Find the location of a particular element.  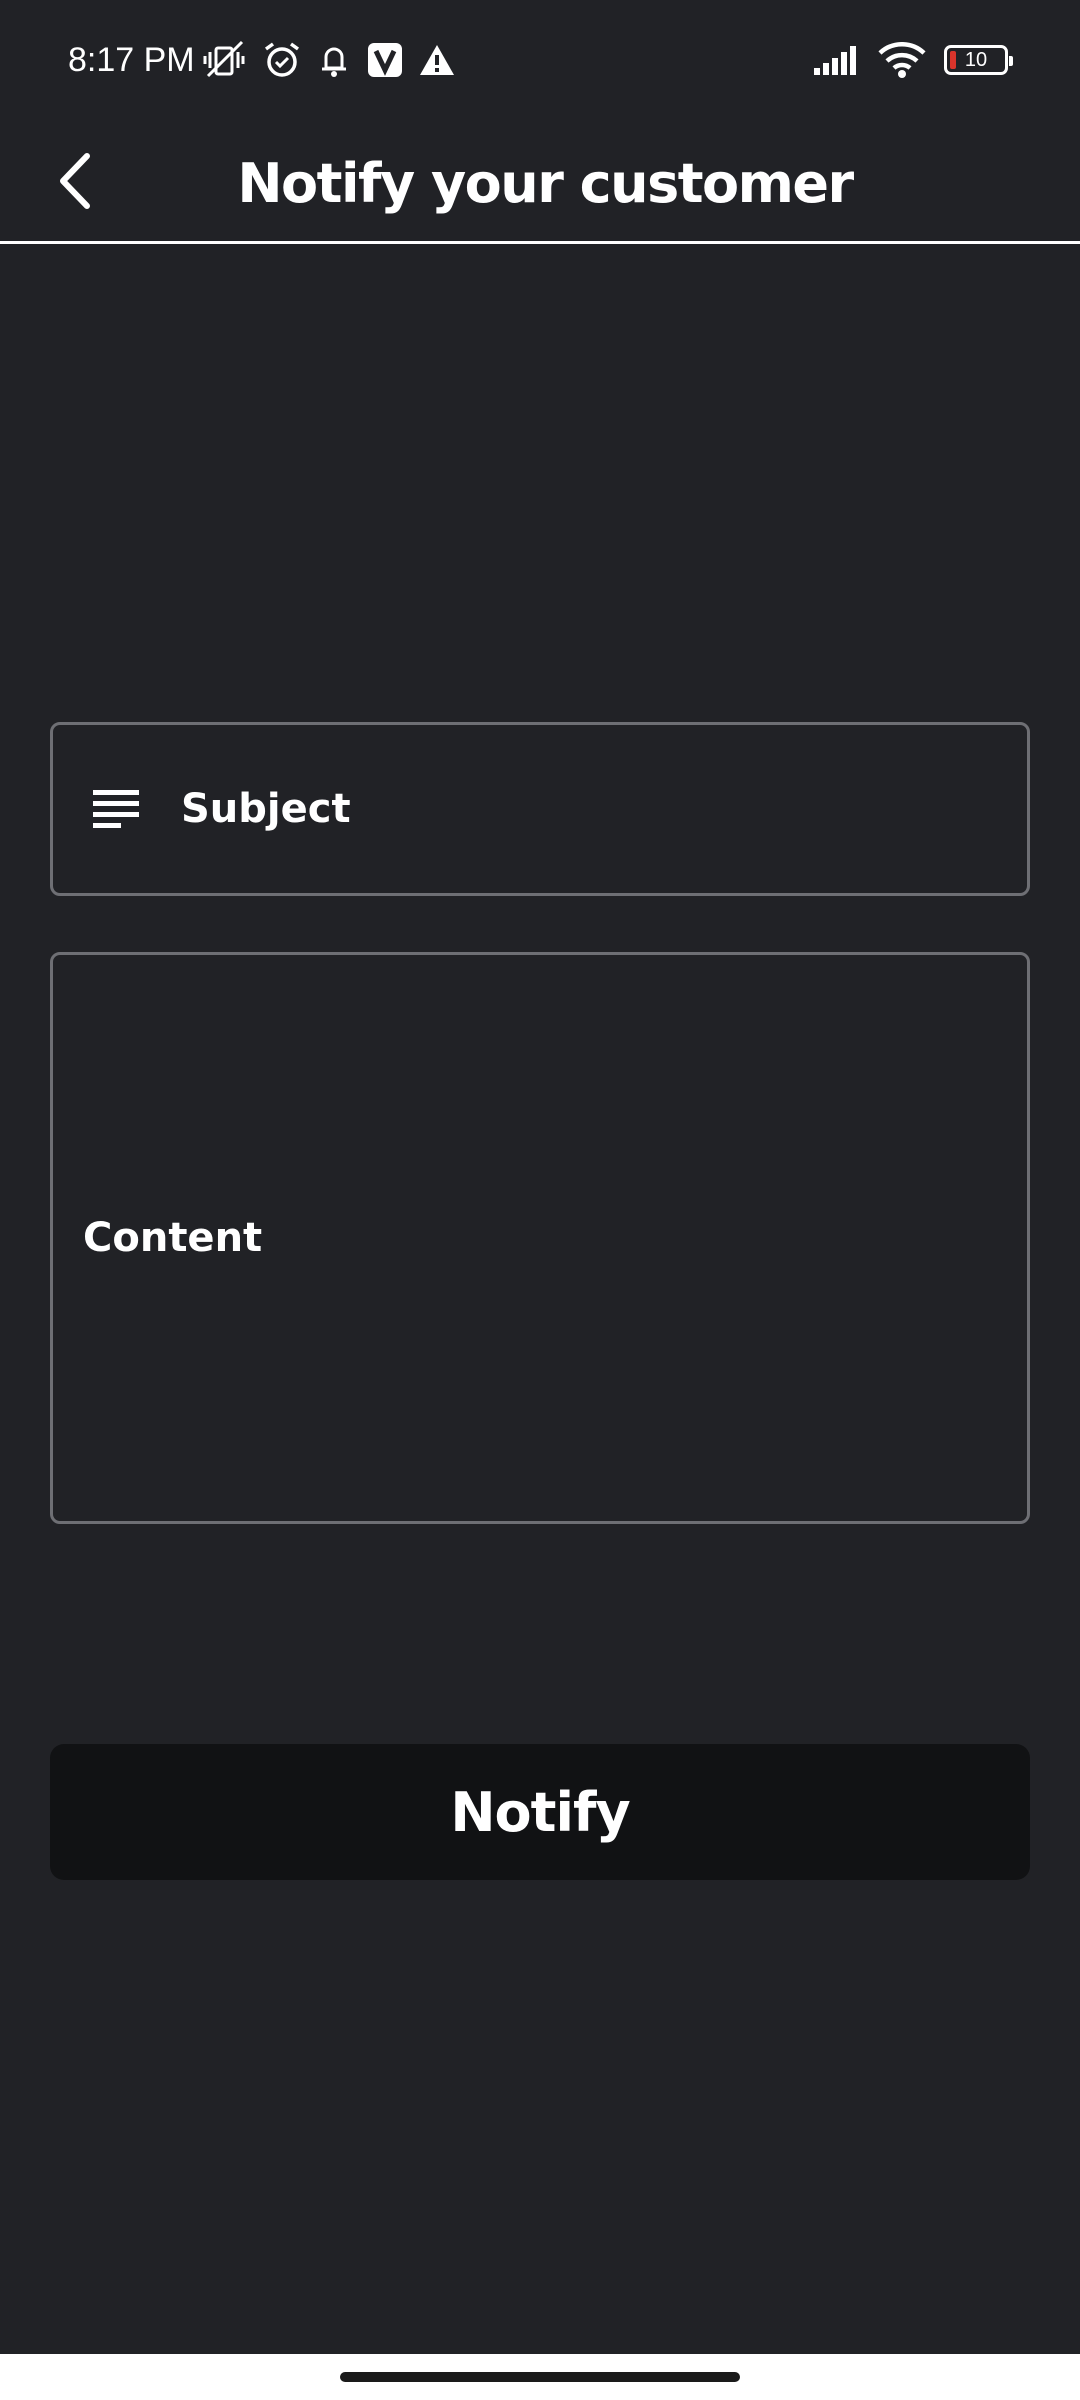

battery-icon: 10 is located at coordinates (978, 60).